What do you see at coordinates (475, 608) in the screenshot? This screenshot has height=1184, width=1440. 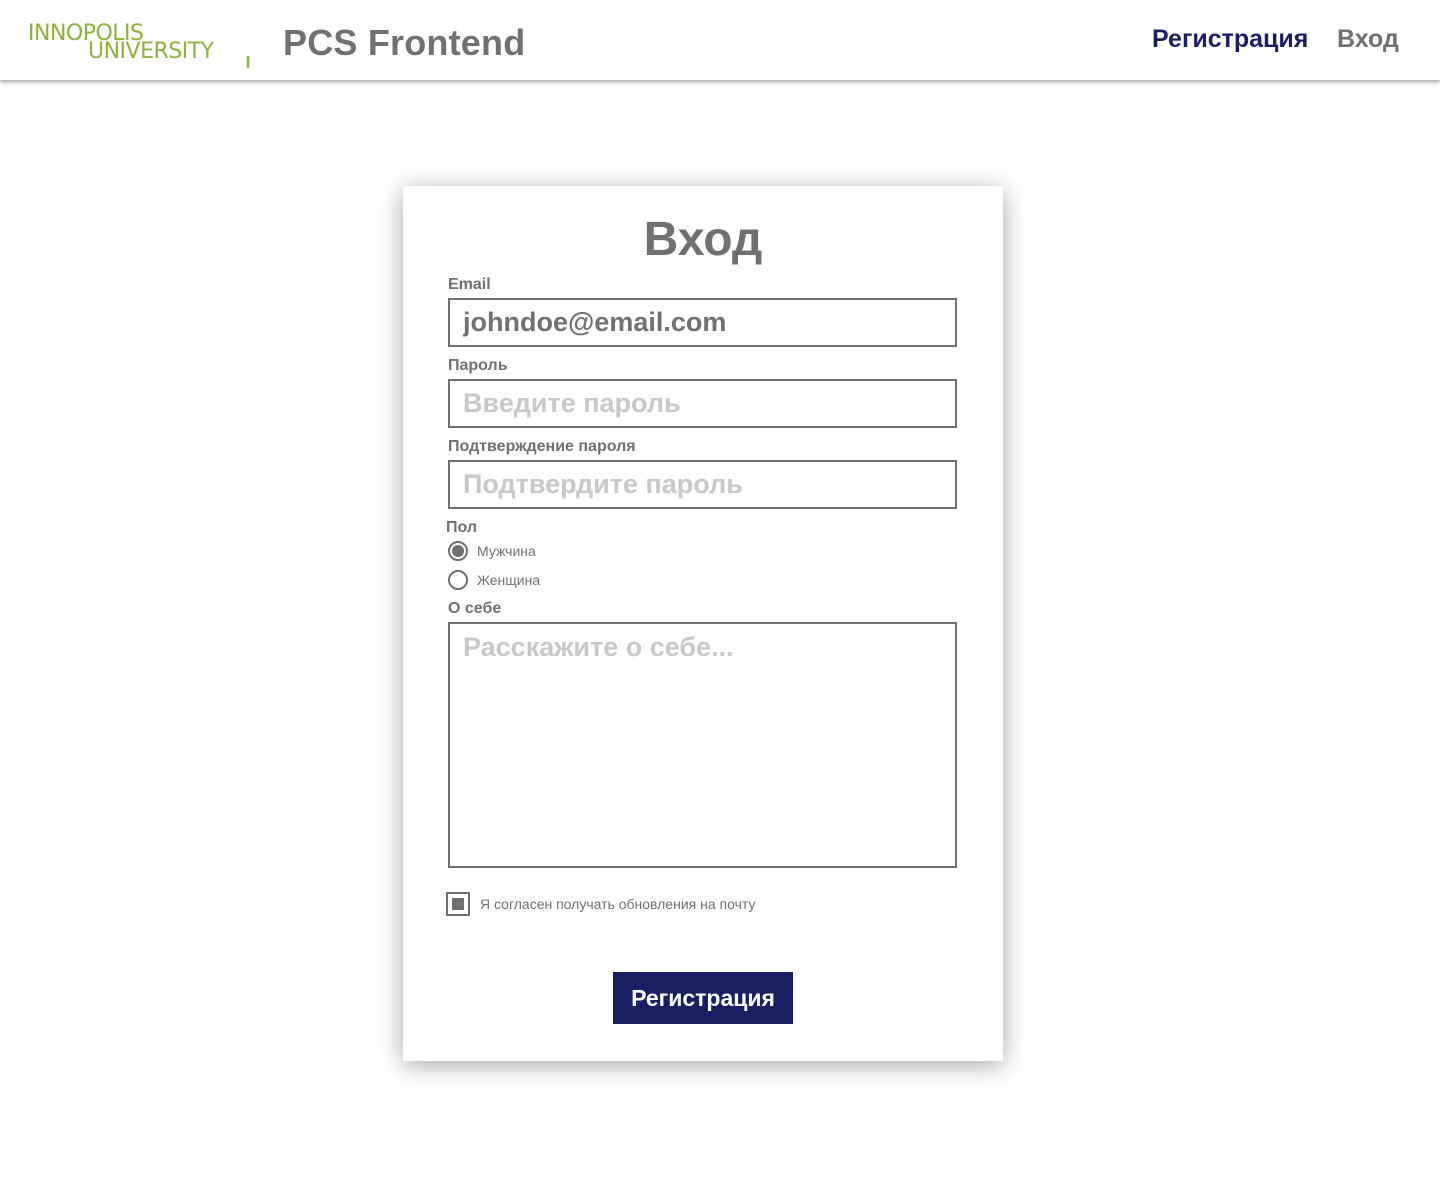 I see `about-label: О себе` at bounding box center [475, 608].